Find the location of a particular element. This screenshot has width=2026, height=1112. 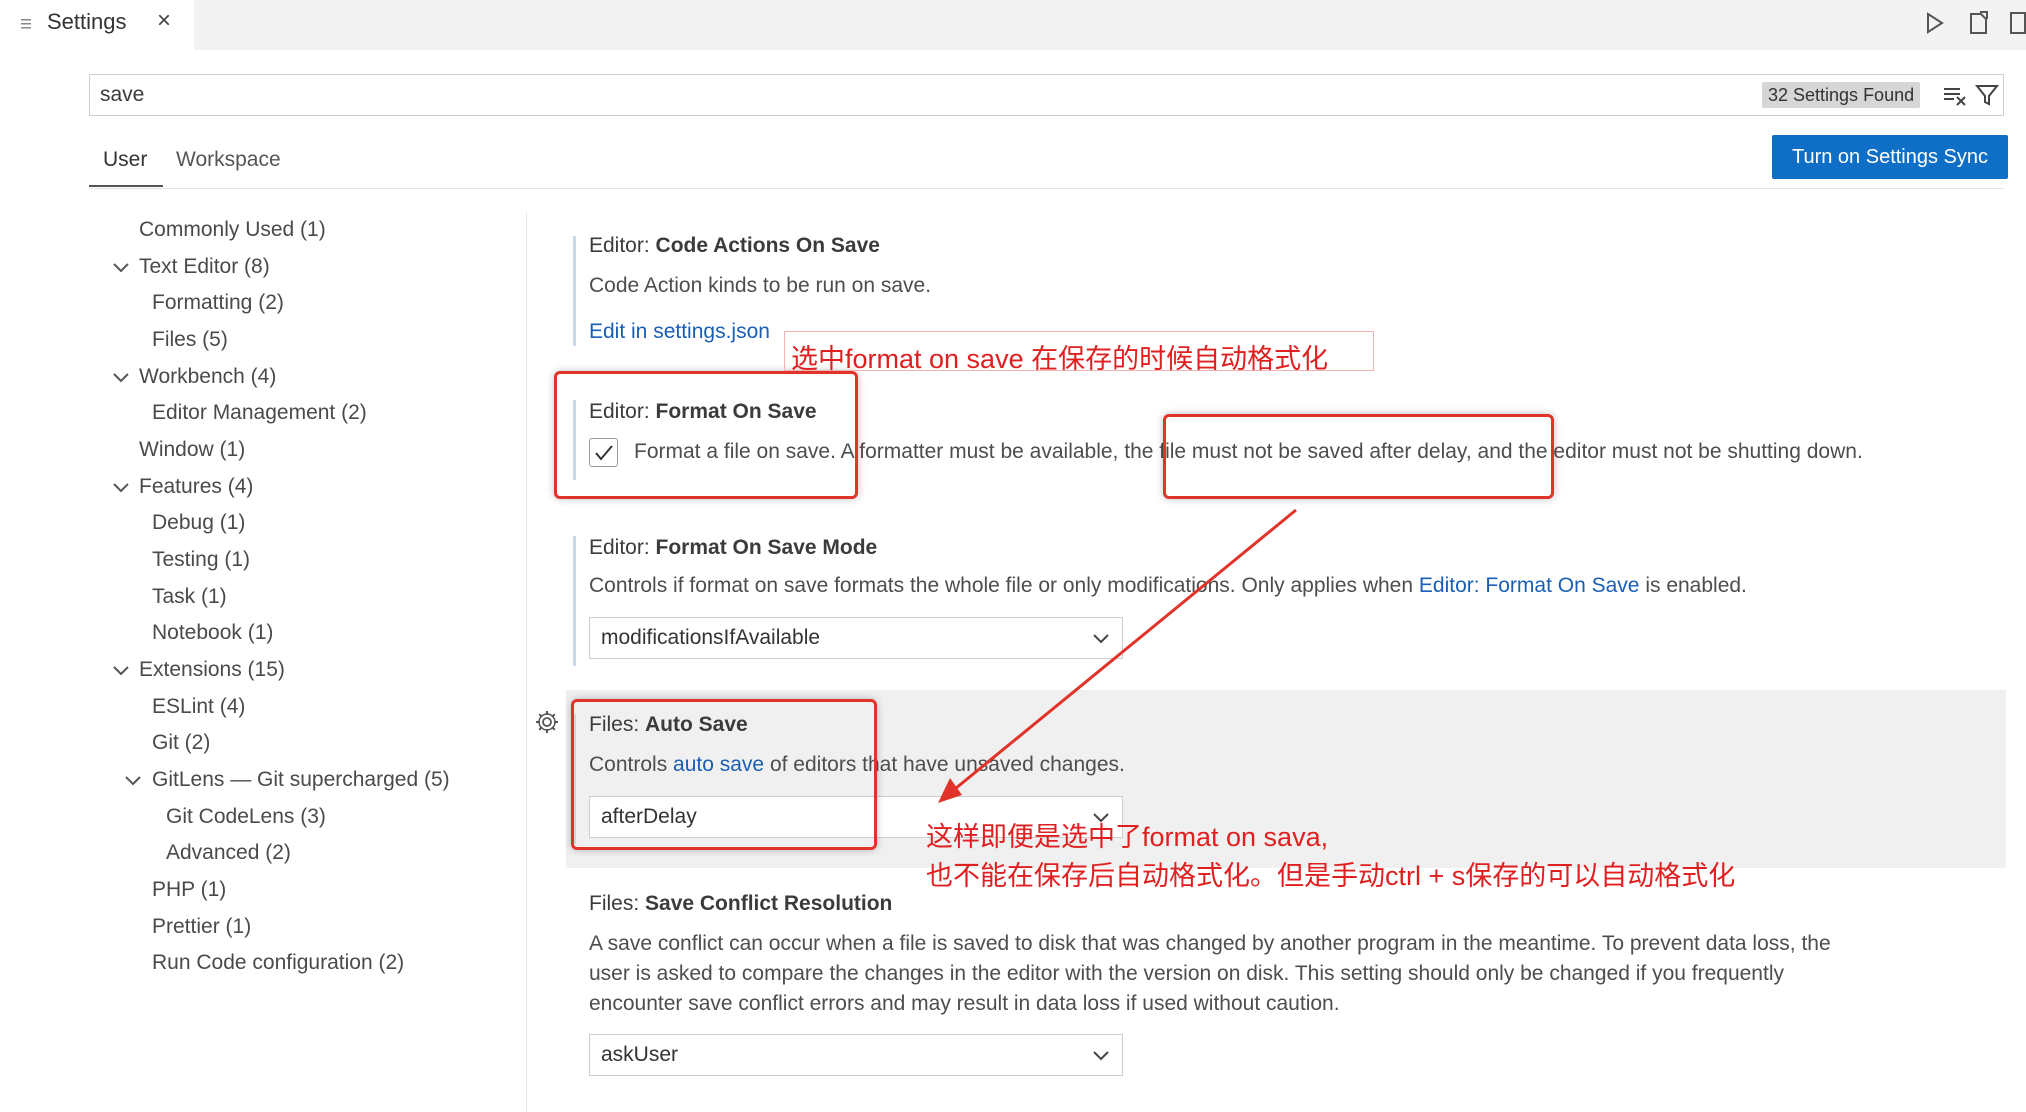

run-icon is located at coordinates (1934, 23).